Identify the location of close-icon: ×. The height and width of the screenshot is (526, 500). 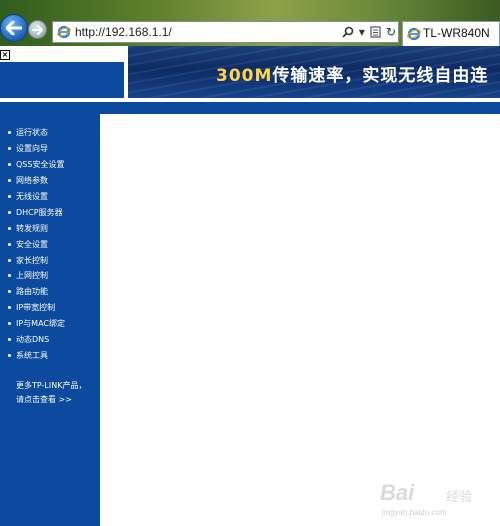
(5, 55).